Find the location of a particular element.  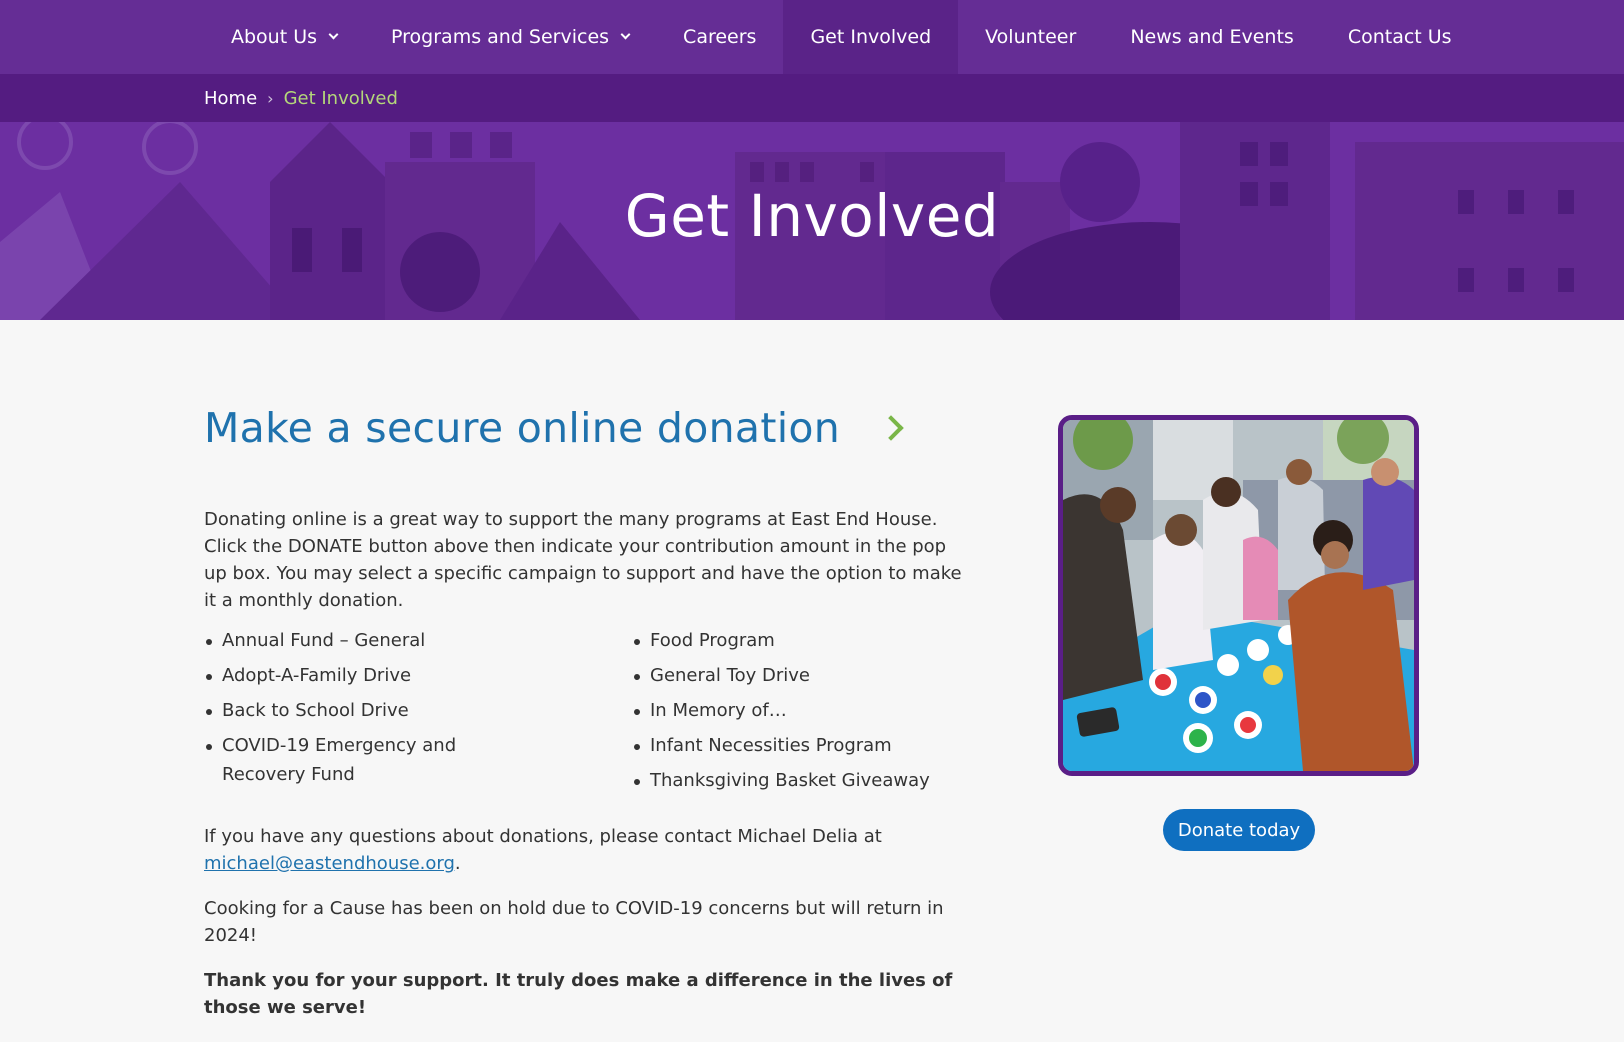

list-item: General Toy Drive is located at coordinates (781, 675).